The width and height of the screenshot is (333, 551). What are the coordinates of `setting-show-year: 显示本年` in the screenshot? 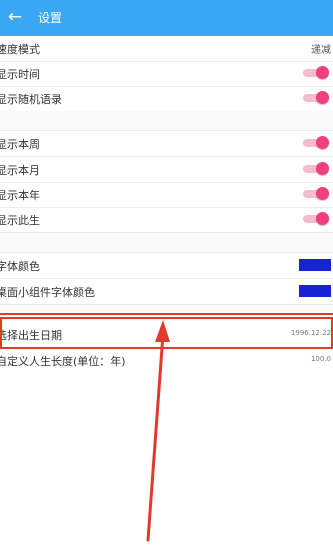 It's located at (166, 195).